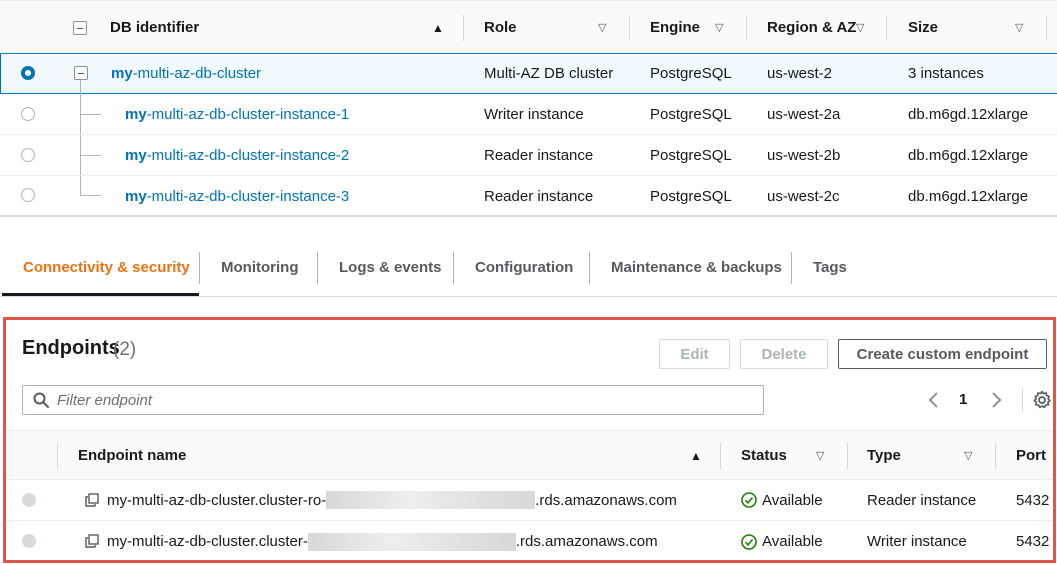 The height and width of the screenshot is (565, 1057). Describe the element at coordinates (534, 114) in the screenshot. I see `role-cell: Writer instance` at that location.